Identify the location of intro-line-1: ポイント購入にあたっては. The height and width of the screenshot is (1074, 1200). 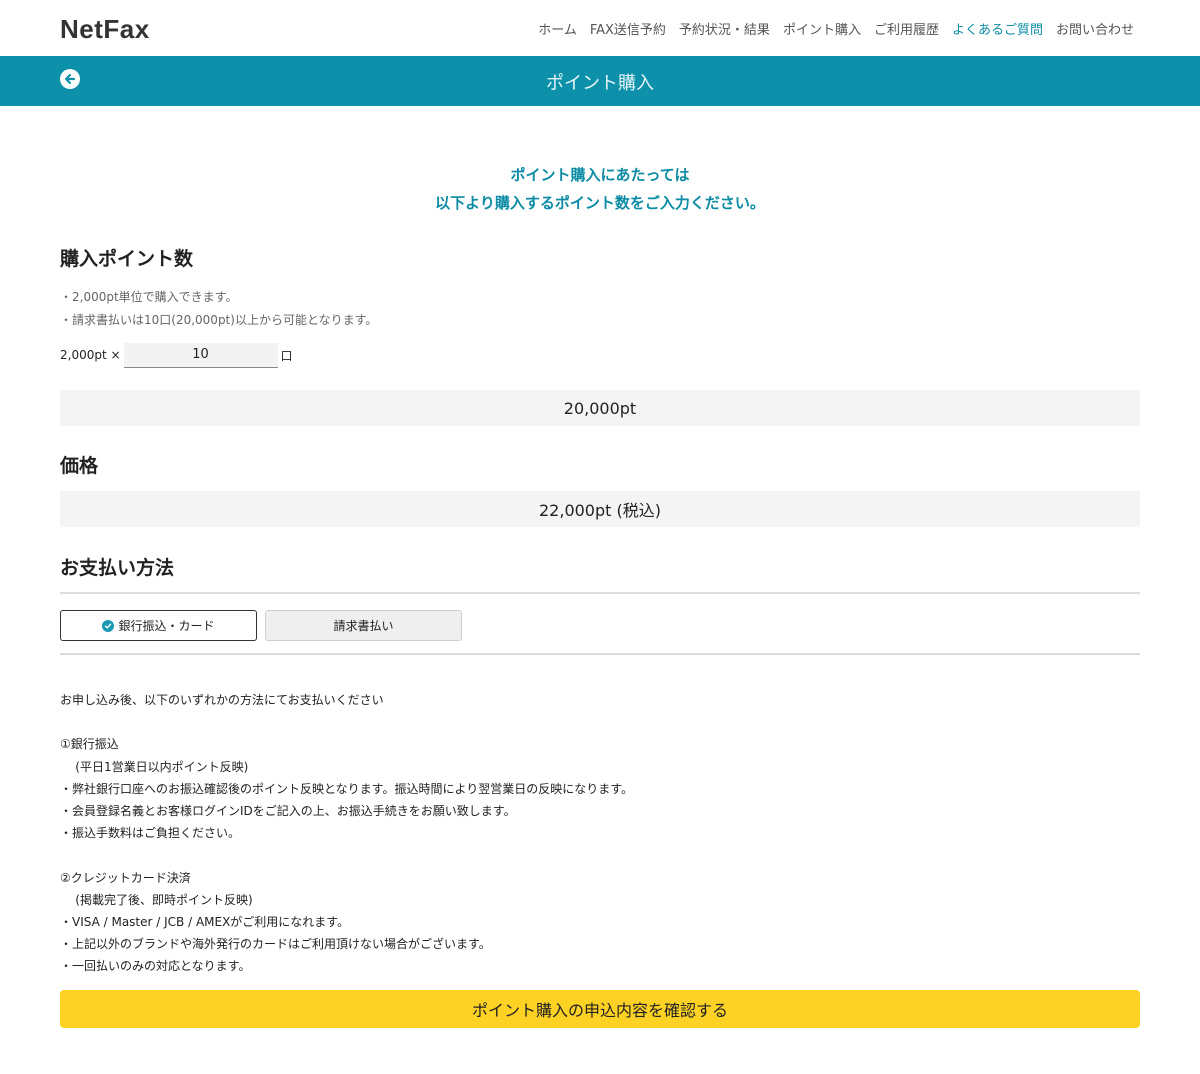
(600, 175).